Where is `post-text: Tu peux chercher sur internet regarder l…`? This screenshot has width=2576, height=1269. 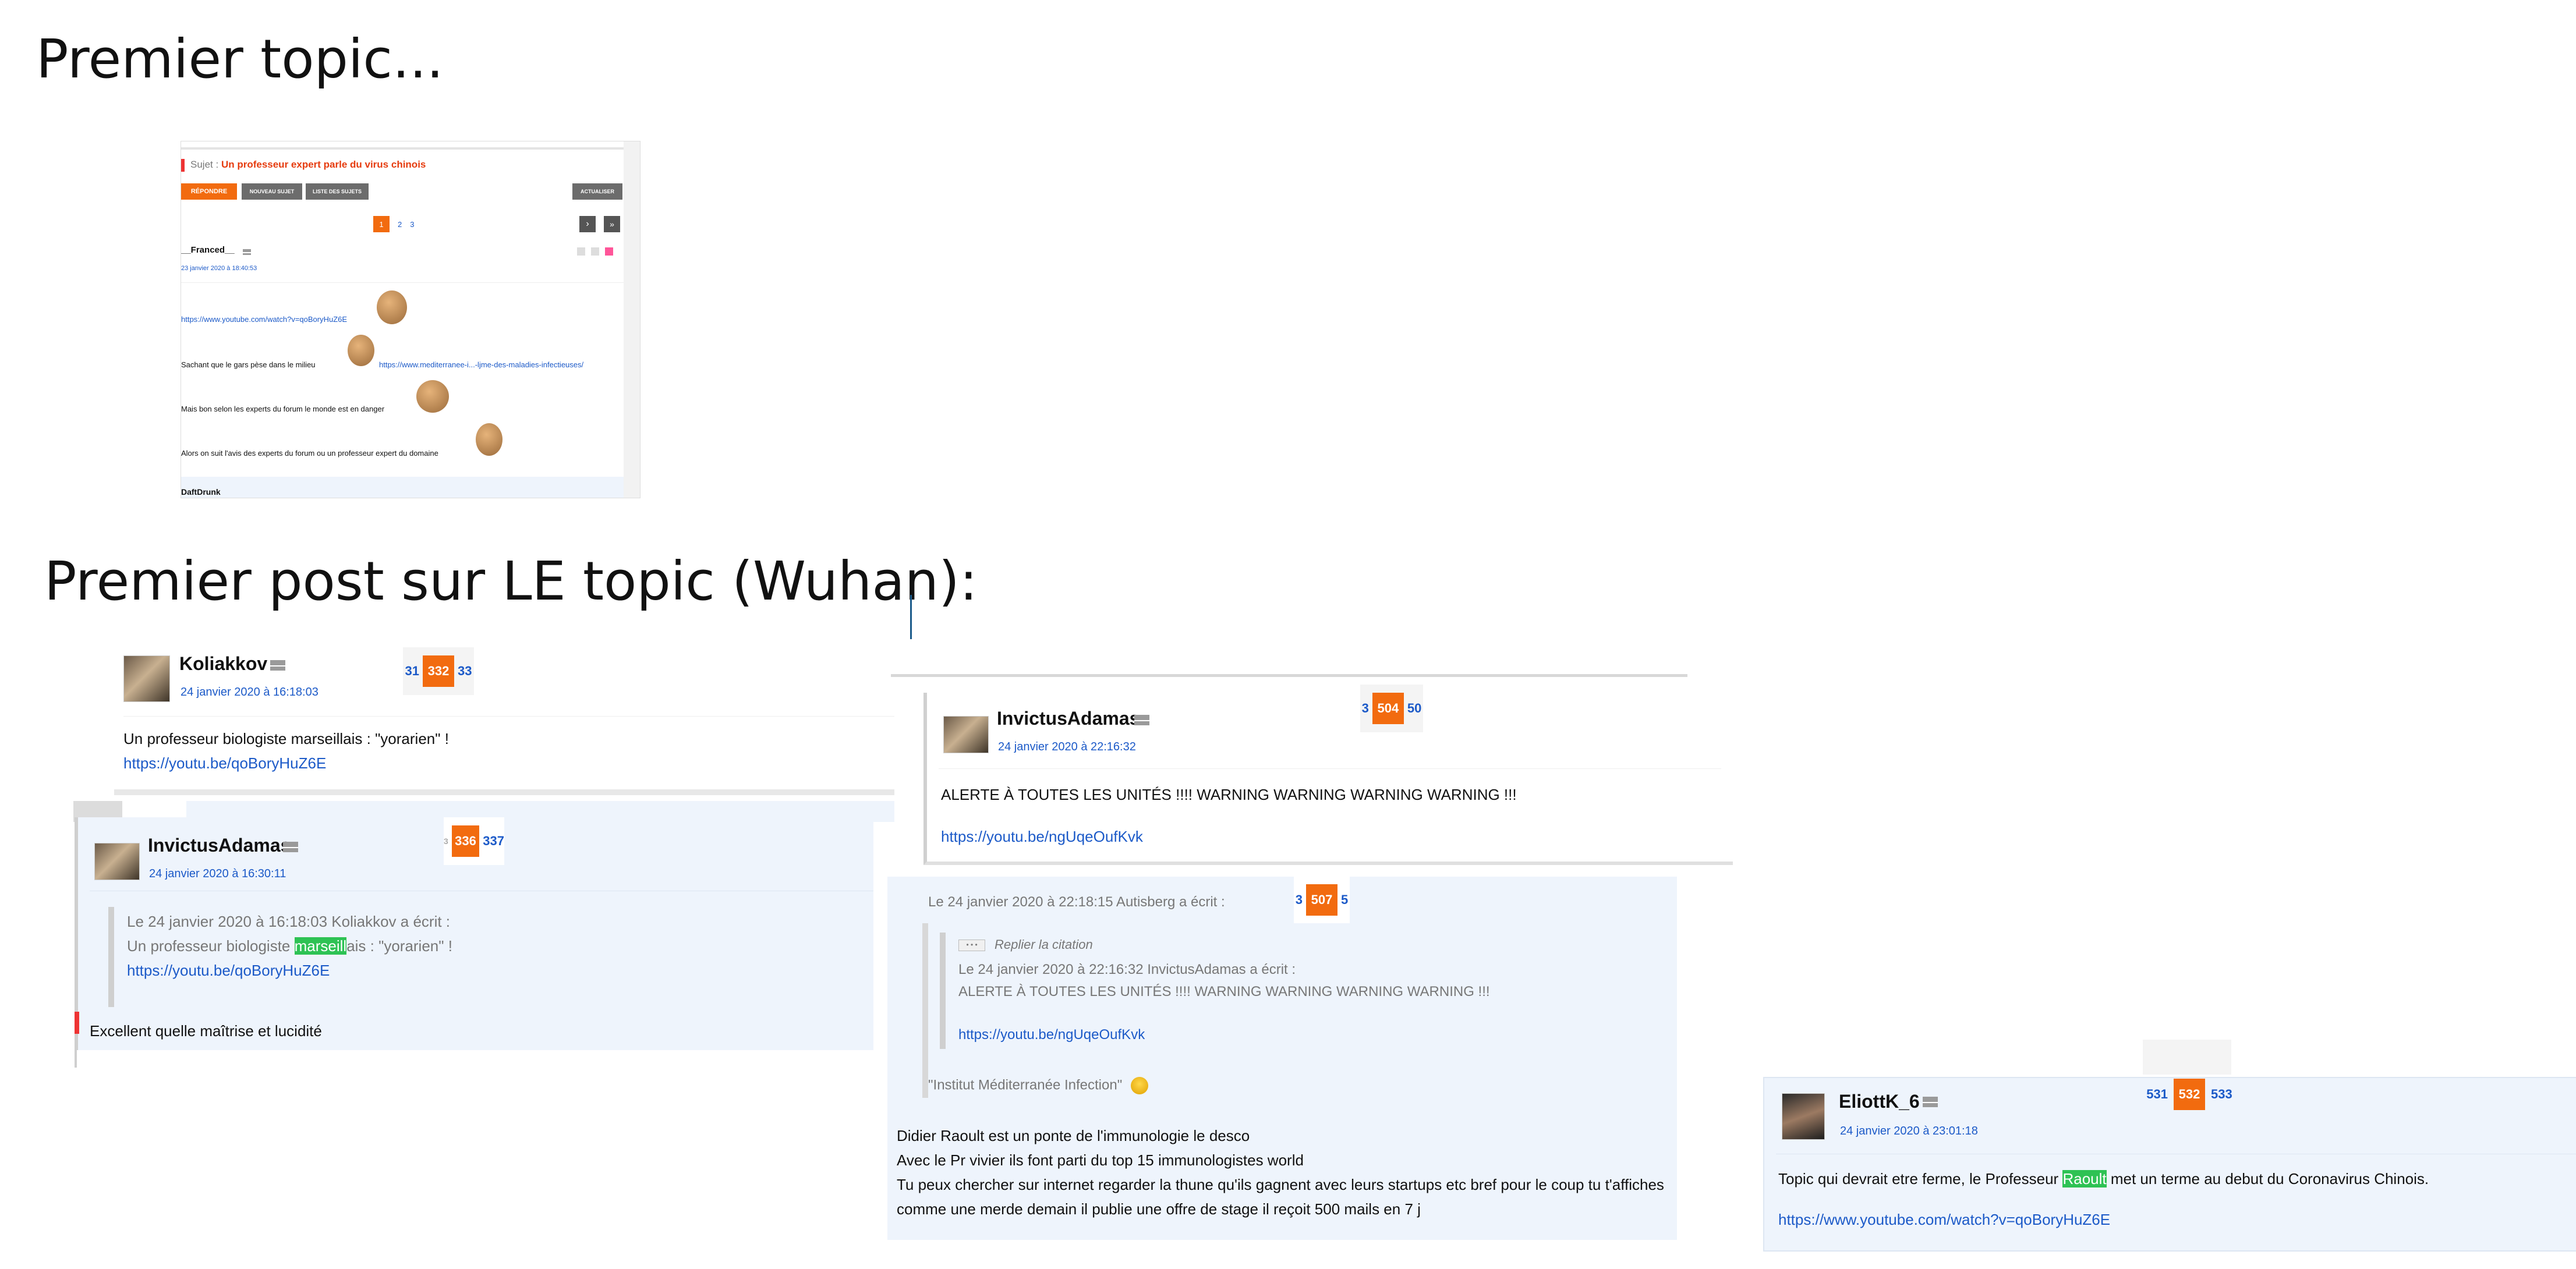 post-text: Tu peux chercher sur internet regarder l… is located at coordinates (1280, 1184).